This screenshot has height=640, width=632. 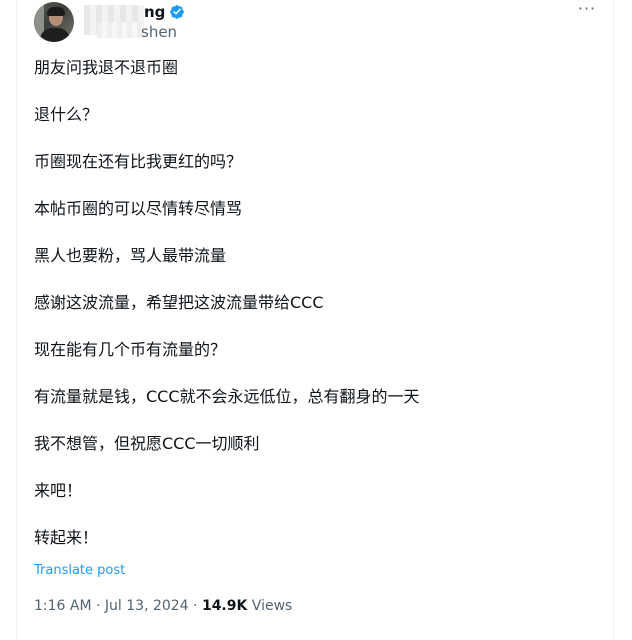 What do you see at coordinates (272, 606) in the screenshot?
I see `views-label: Views` at bounding box center [272, 606].